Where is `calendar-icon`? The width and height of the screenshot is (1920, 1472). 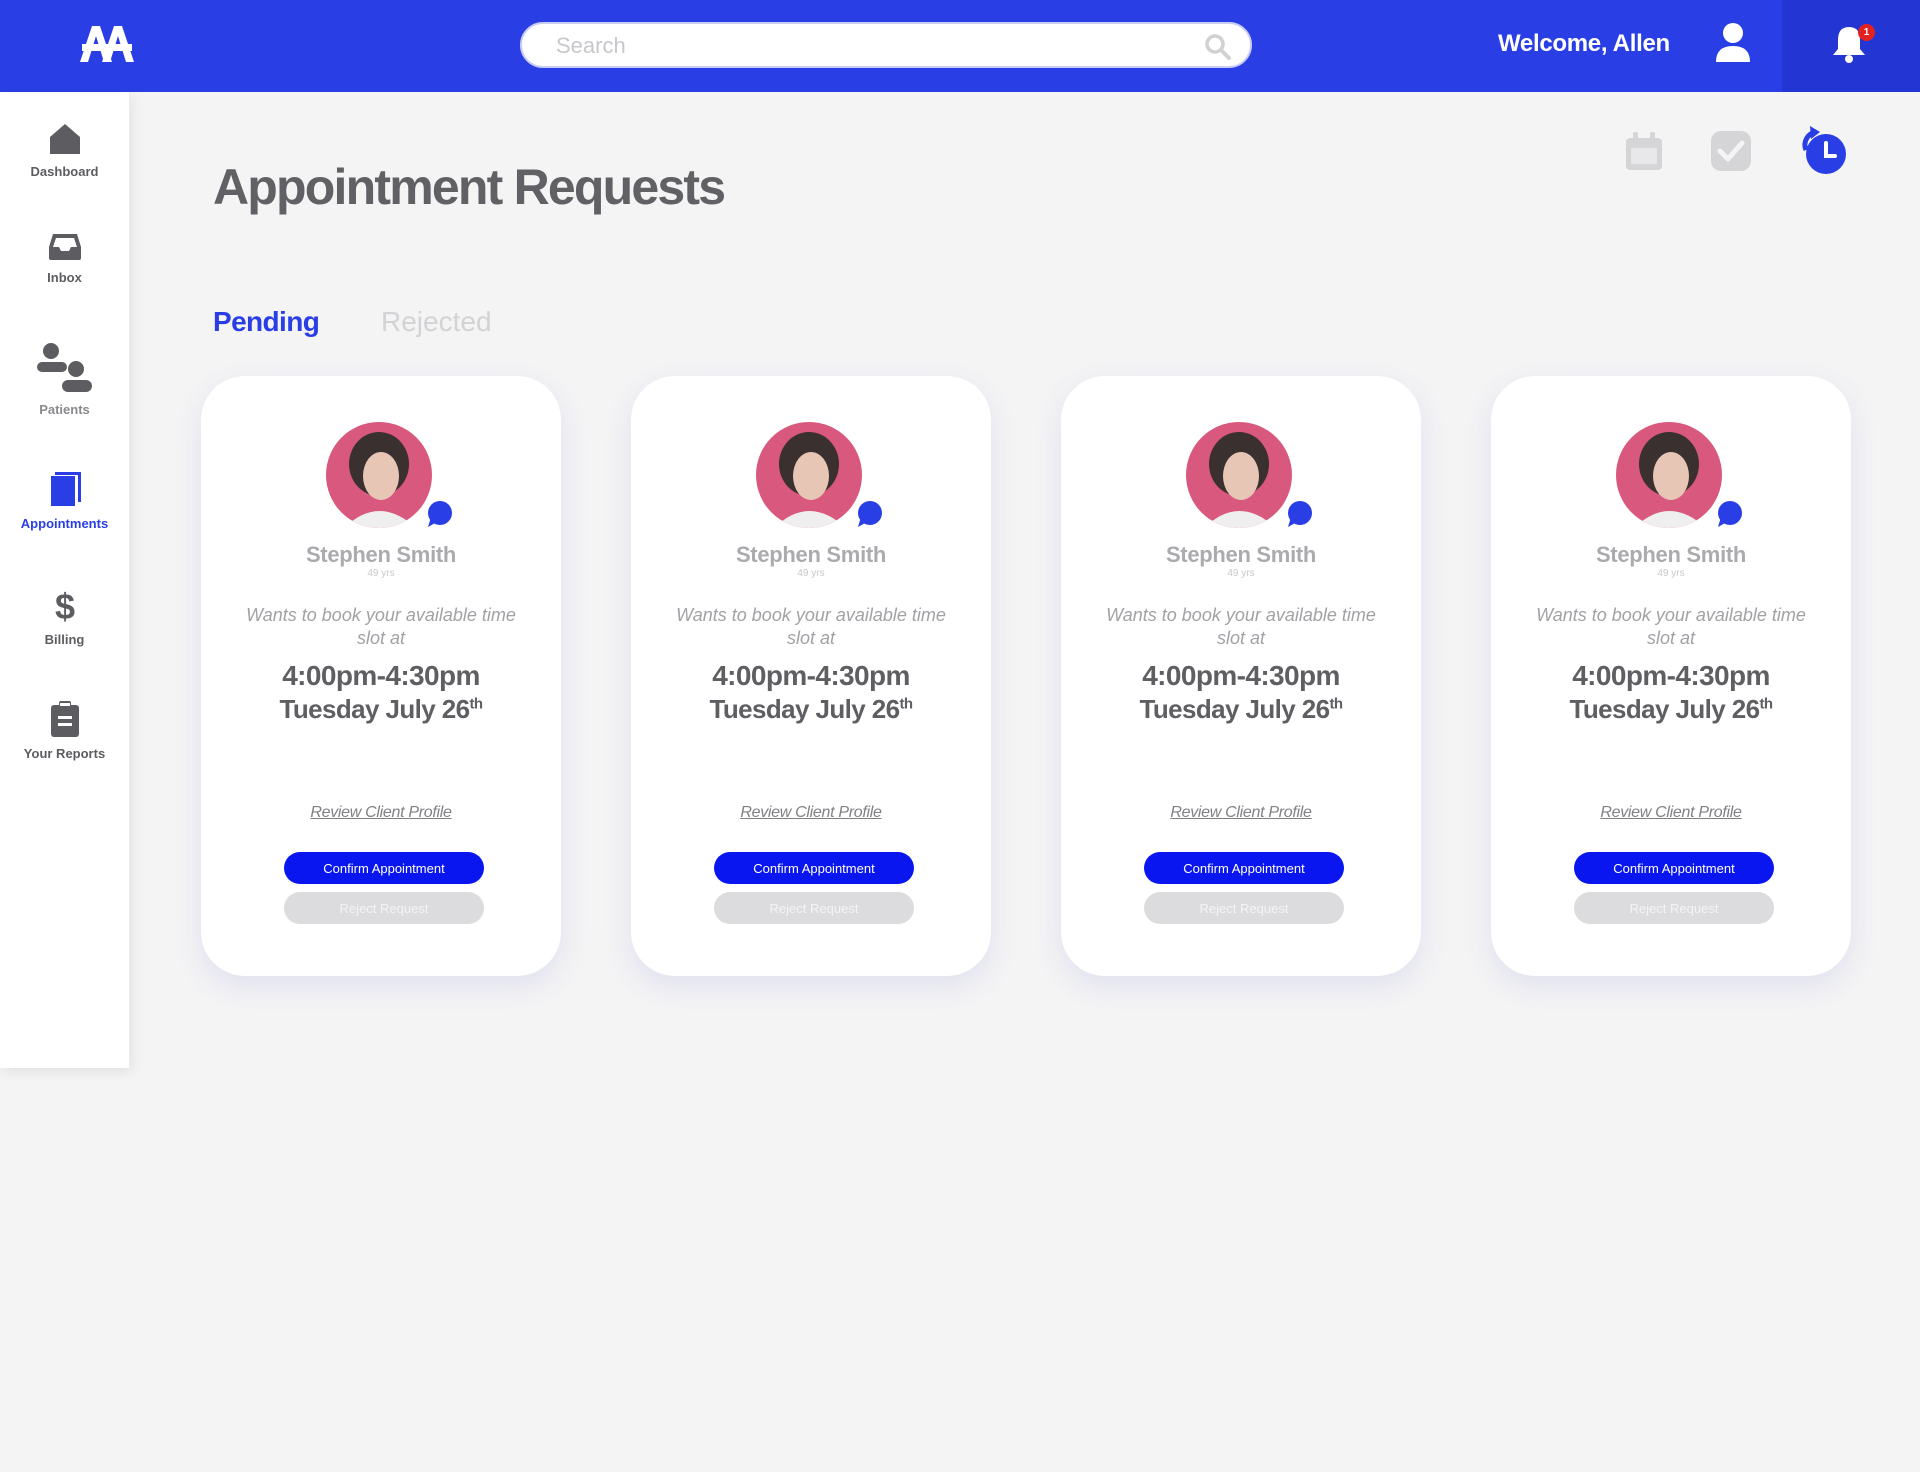 calendar-icon is located at coordinates (1644, 151).